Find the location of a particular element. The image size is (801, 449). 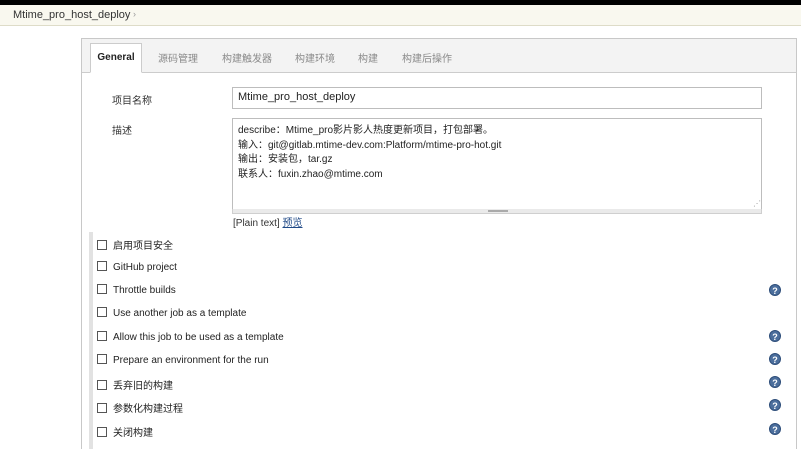

tab-strip: General 源码管理 构建触发器 构建环境 构建 构建后操作 is located at coordinates (439, 56).